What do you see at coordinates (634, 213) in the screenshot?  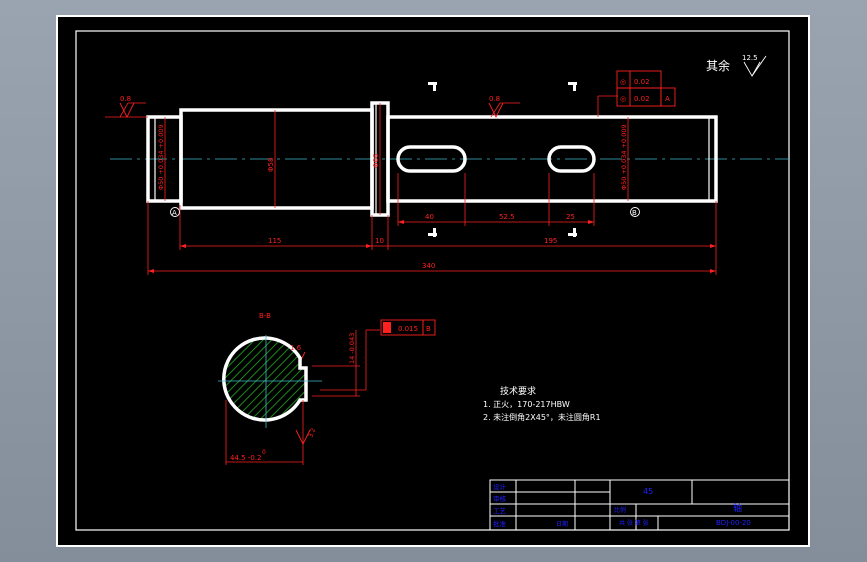 I see `datum-right-label: B` at bounding box center [634, 213].